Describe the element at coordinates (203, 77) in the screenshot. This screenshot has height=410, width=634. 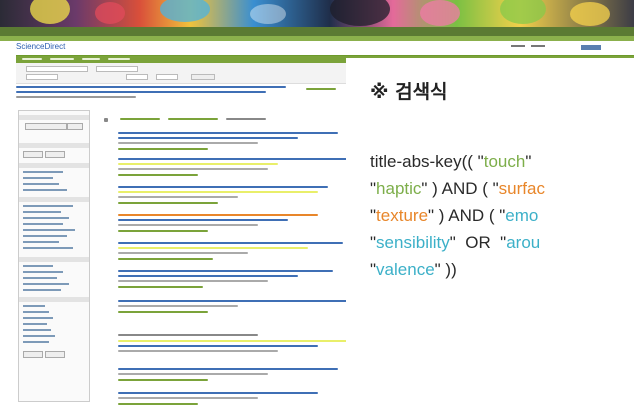
I see `search-button` at that location.